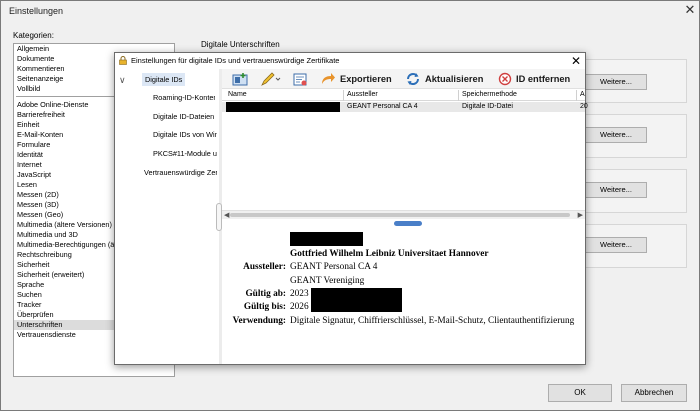  I want to click on remove-icon, so click(505, 79).